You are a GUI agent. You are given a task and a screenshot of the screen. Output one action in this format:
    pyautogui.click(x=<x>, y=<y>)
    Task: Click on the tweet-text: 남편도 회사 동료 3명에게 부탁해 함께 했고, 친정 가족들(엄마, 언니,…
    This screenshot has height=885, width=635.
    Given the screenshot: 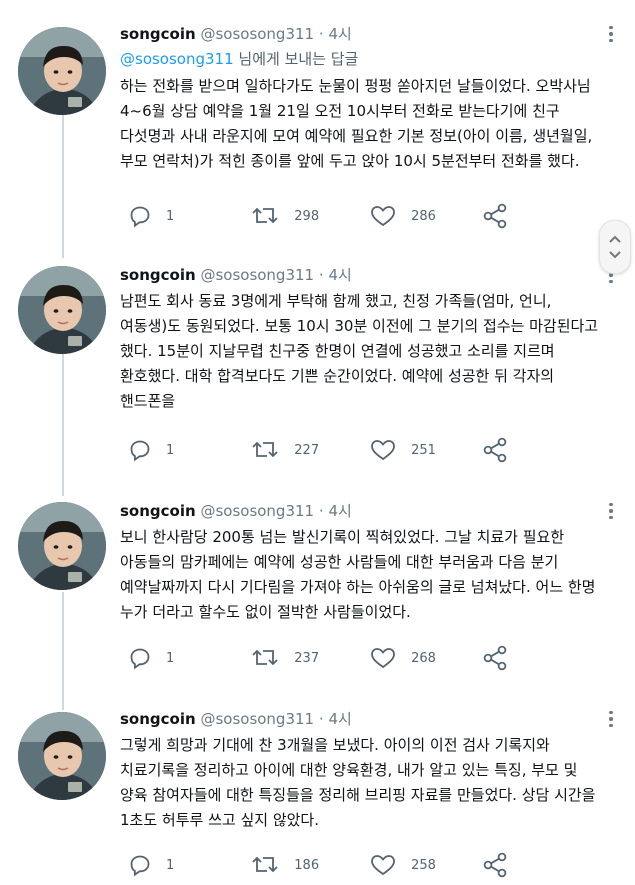 What is the action you would take?
    pyautogui.click(x=359, y=351)
    